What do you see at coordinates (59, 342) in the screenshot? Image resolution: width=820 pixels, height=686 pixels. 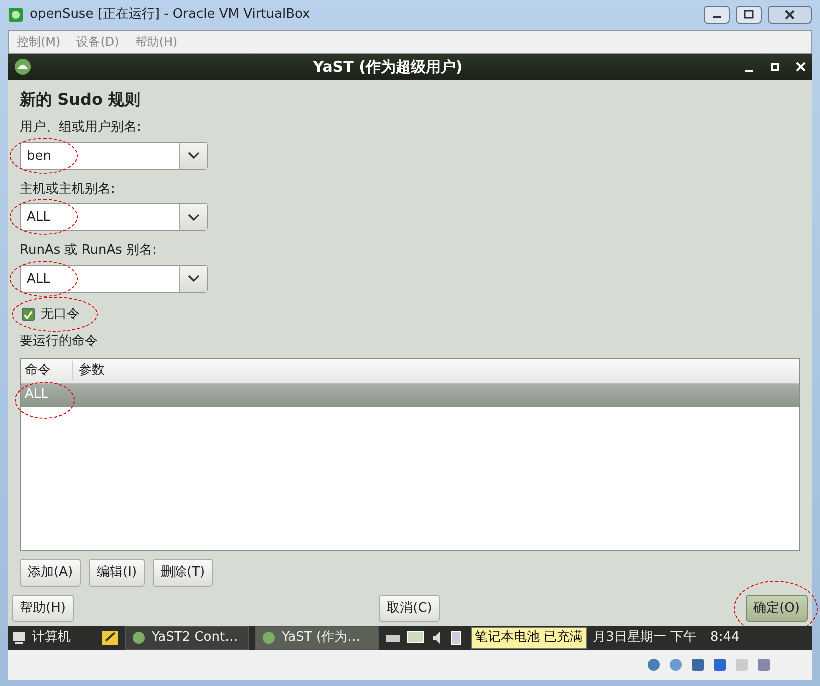 I see `section-label: 要运行的命令` at bounding box center [59, 342].